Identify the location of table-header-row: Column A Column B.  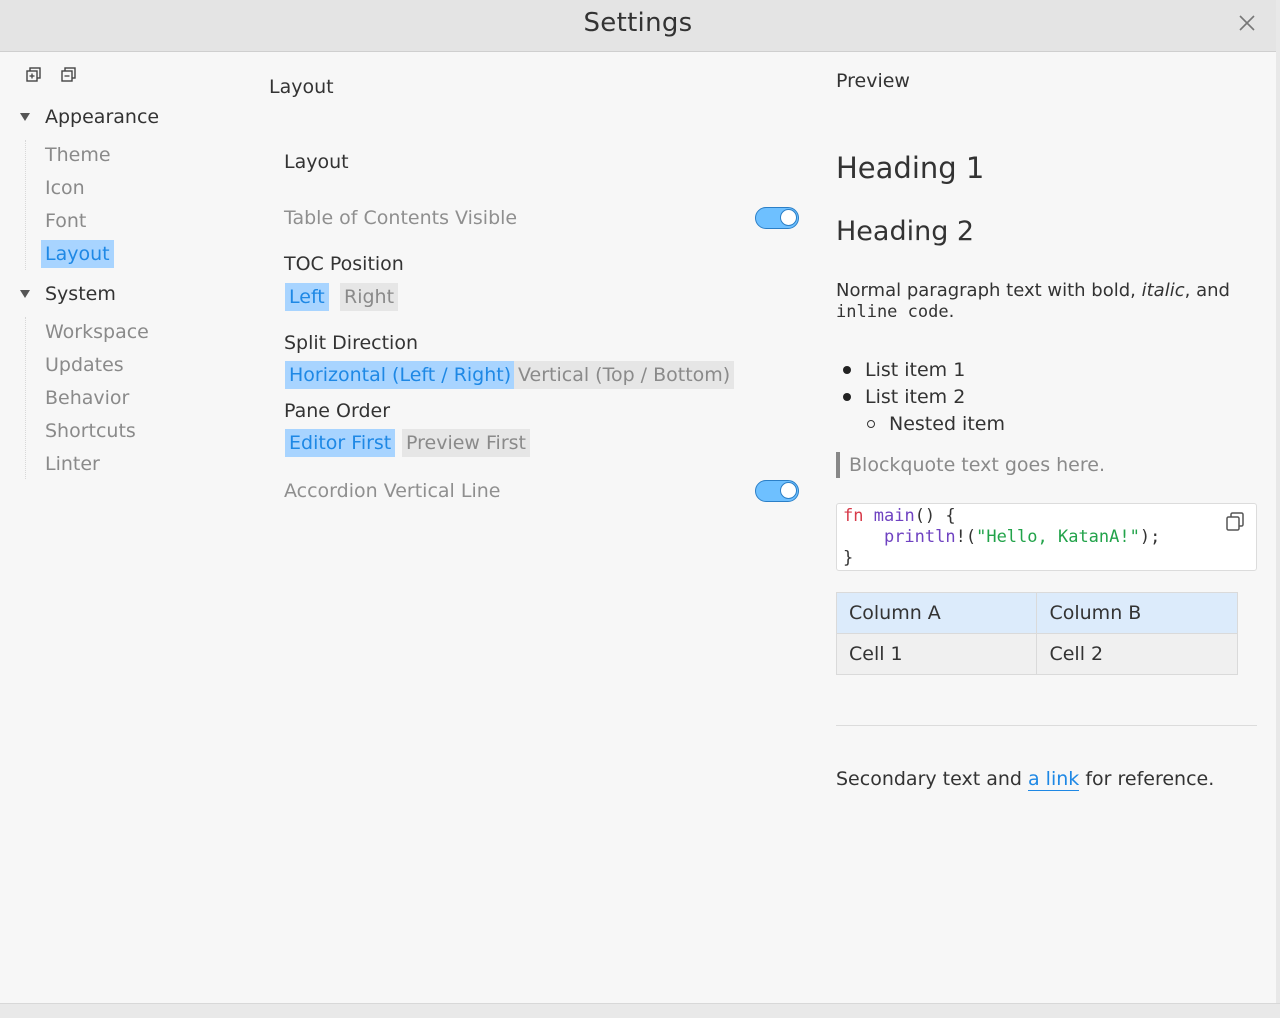
(1036, 613).